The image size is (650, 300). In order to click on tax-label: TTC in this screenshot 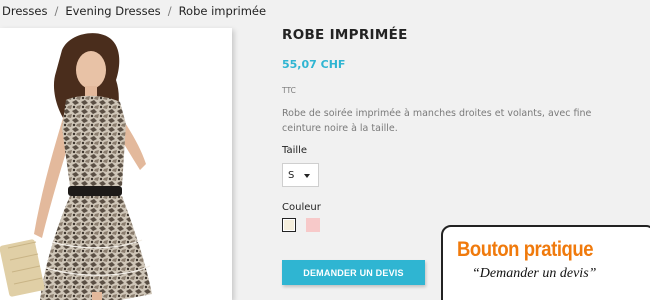, I will do `click(289, 90)`.